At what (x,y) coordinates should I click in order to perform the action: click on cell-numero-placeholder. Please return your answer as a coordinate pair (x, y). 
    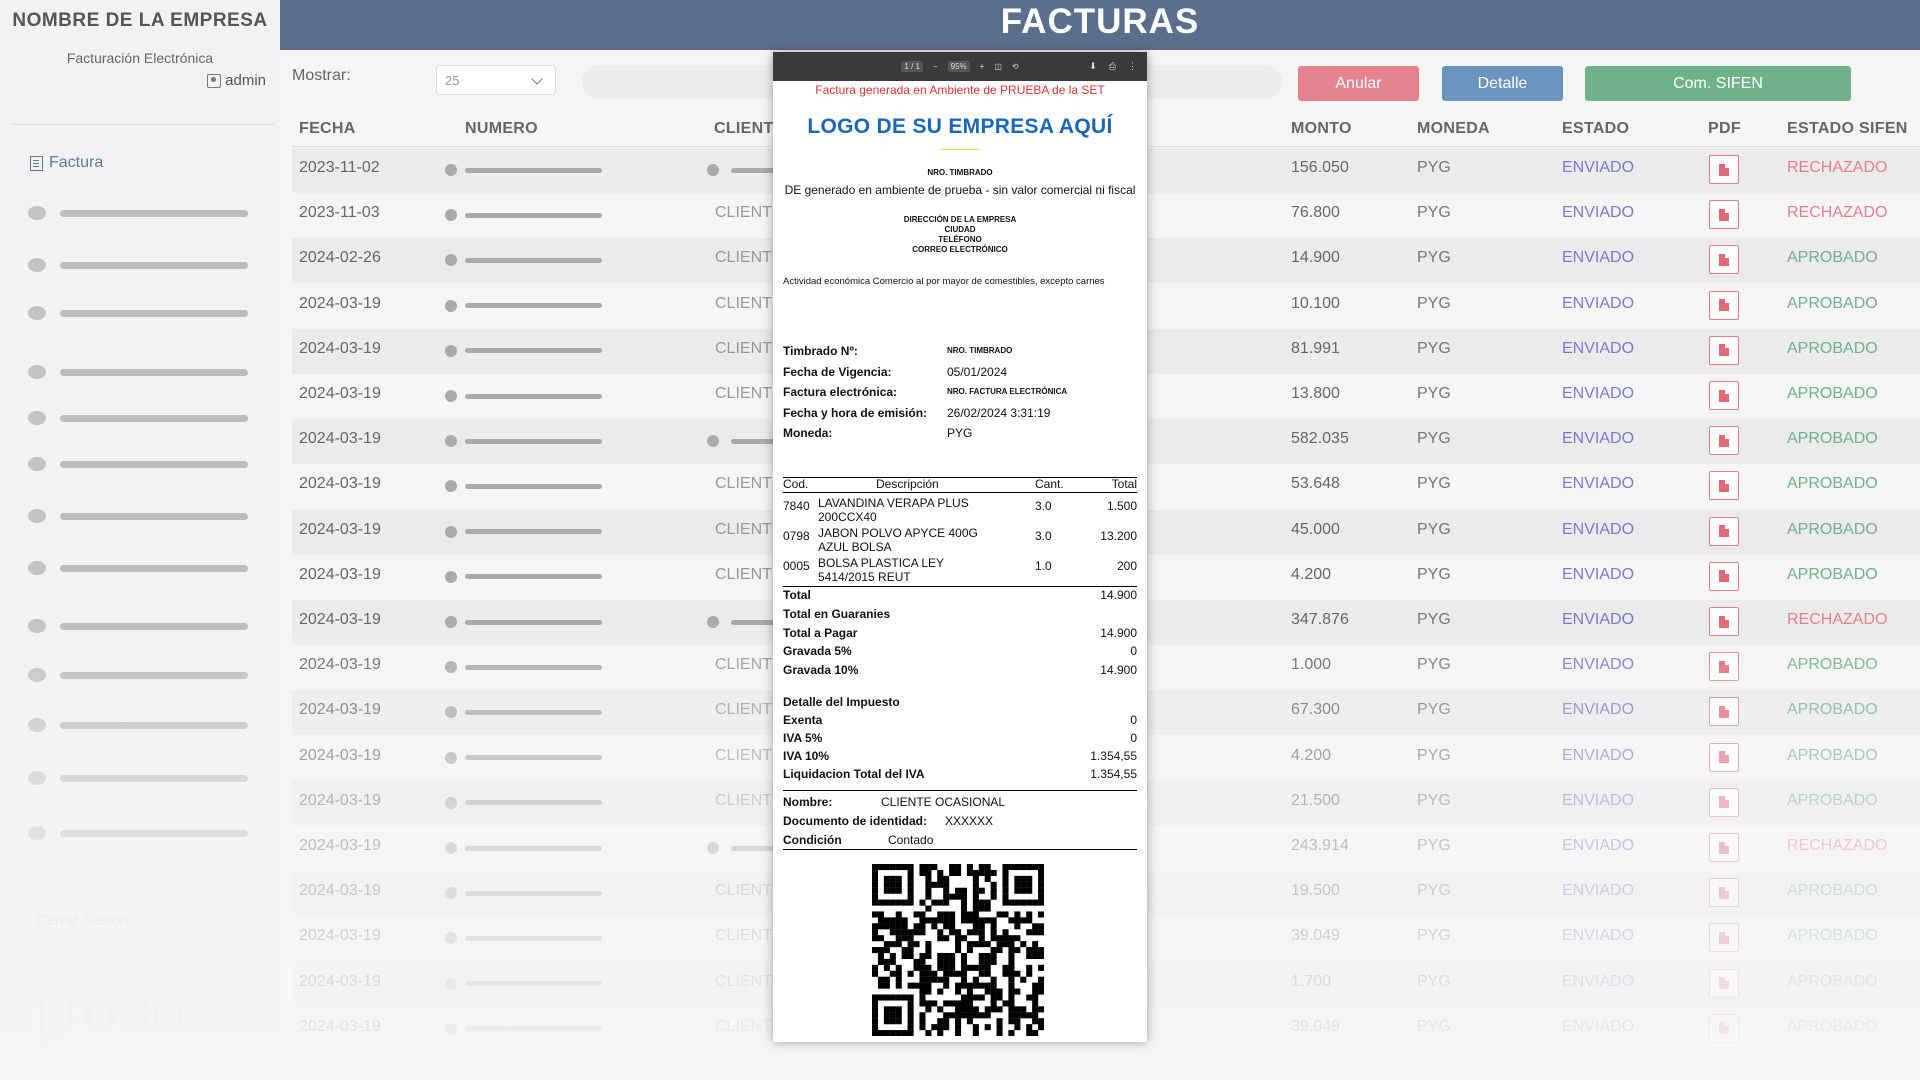
    Looking at the image, I should click on (523, 983).